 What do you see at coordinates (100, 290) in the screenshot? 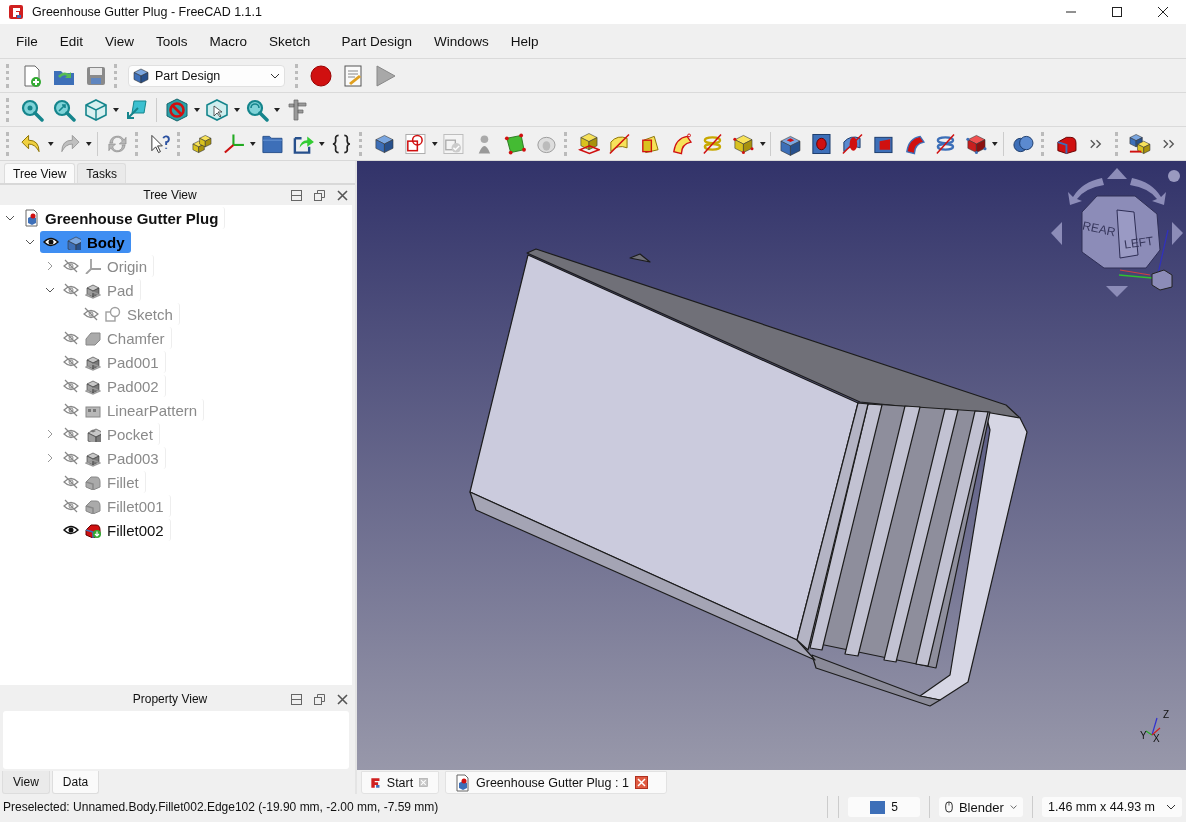
I see `tree-item: Pad` at bounding box center [100, 290].